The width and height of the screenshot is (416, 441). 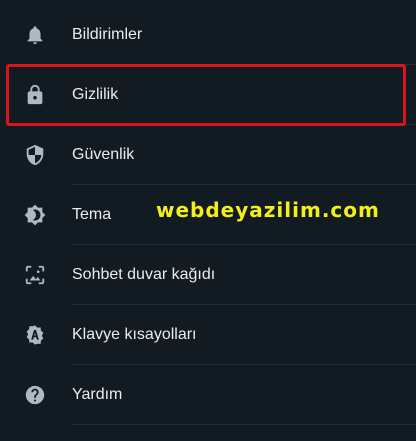 What do you see at coordinates (92, 214) in the screenshot?
I see `menu-item-label: Tema` at bounding box center [92, 214].